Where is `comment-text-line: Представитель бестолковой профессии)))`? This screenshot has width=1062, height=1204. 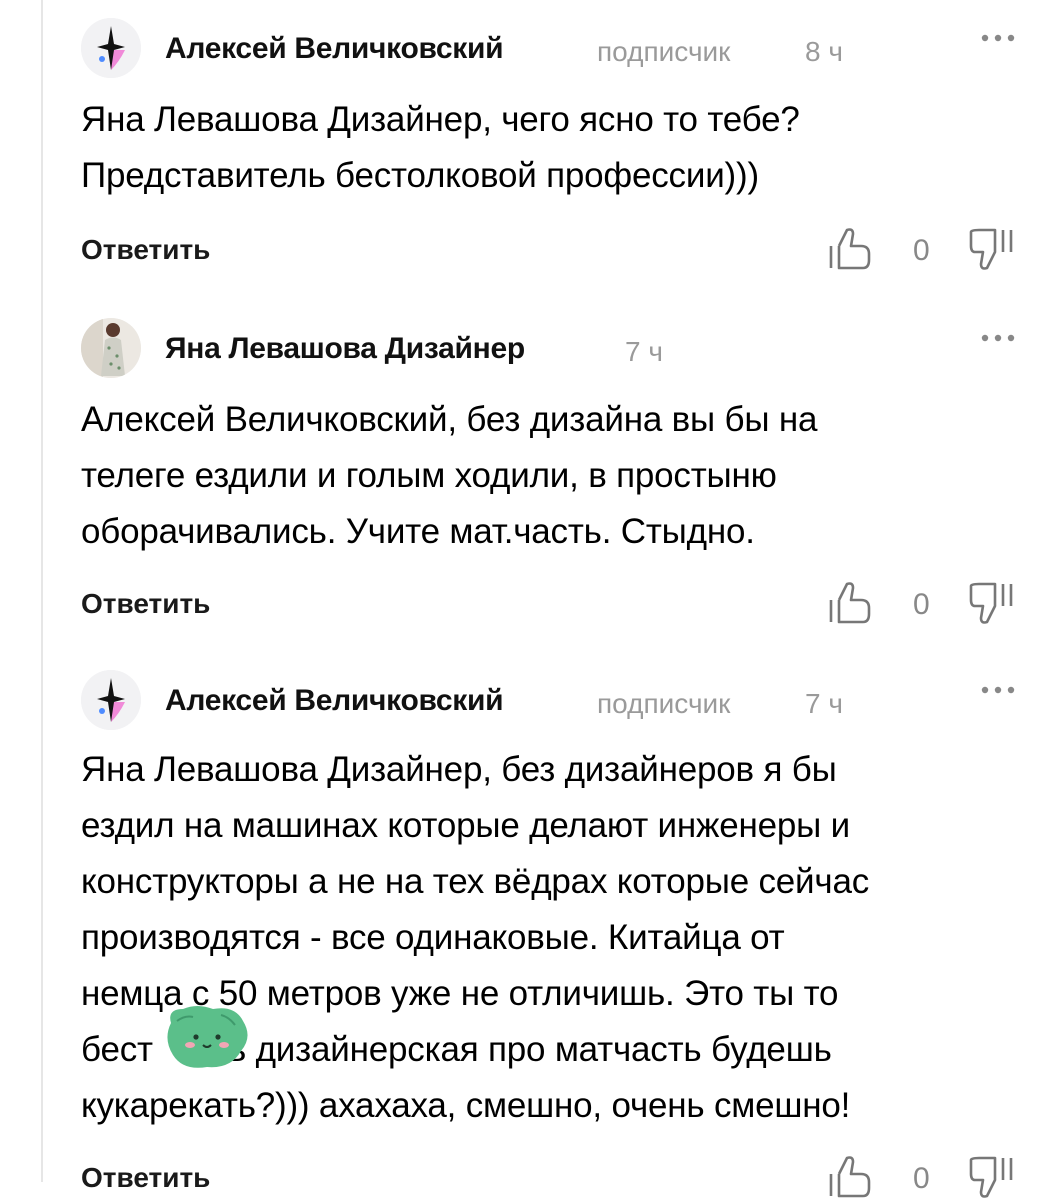 comment-text-line: Представитель бестолковой профессии))) is located at coordinates (420, 175).